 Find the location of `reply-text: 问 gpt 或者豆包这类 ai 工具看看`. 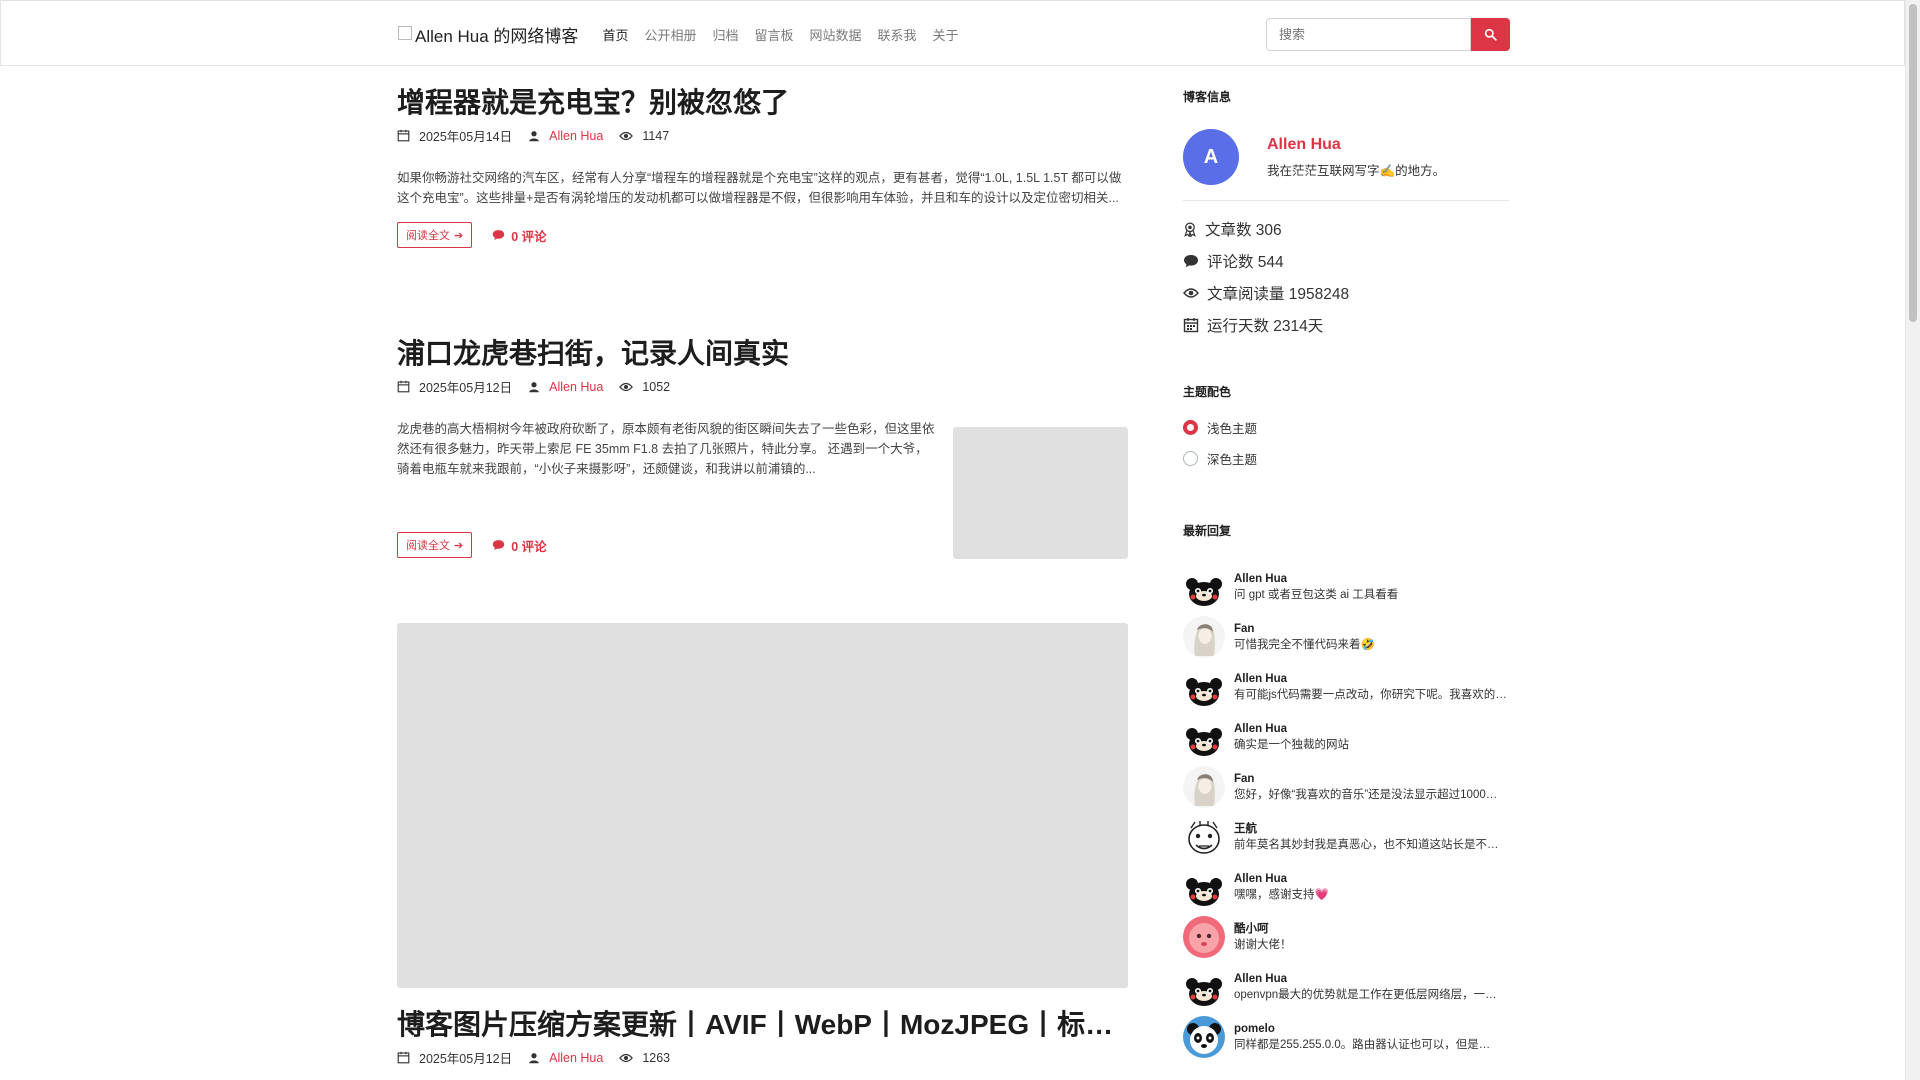

reply-text: 问 gpt 或者豆包这类 ai 工具看看 is located at coordinates (1371, 595).